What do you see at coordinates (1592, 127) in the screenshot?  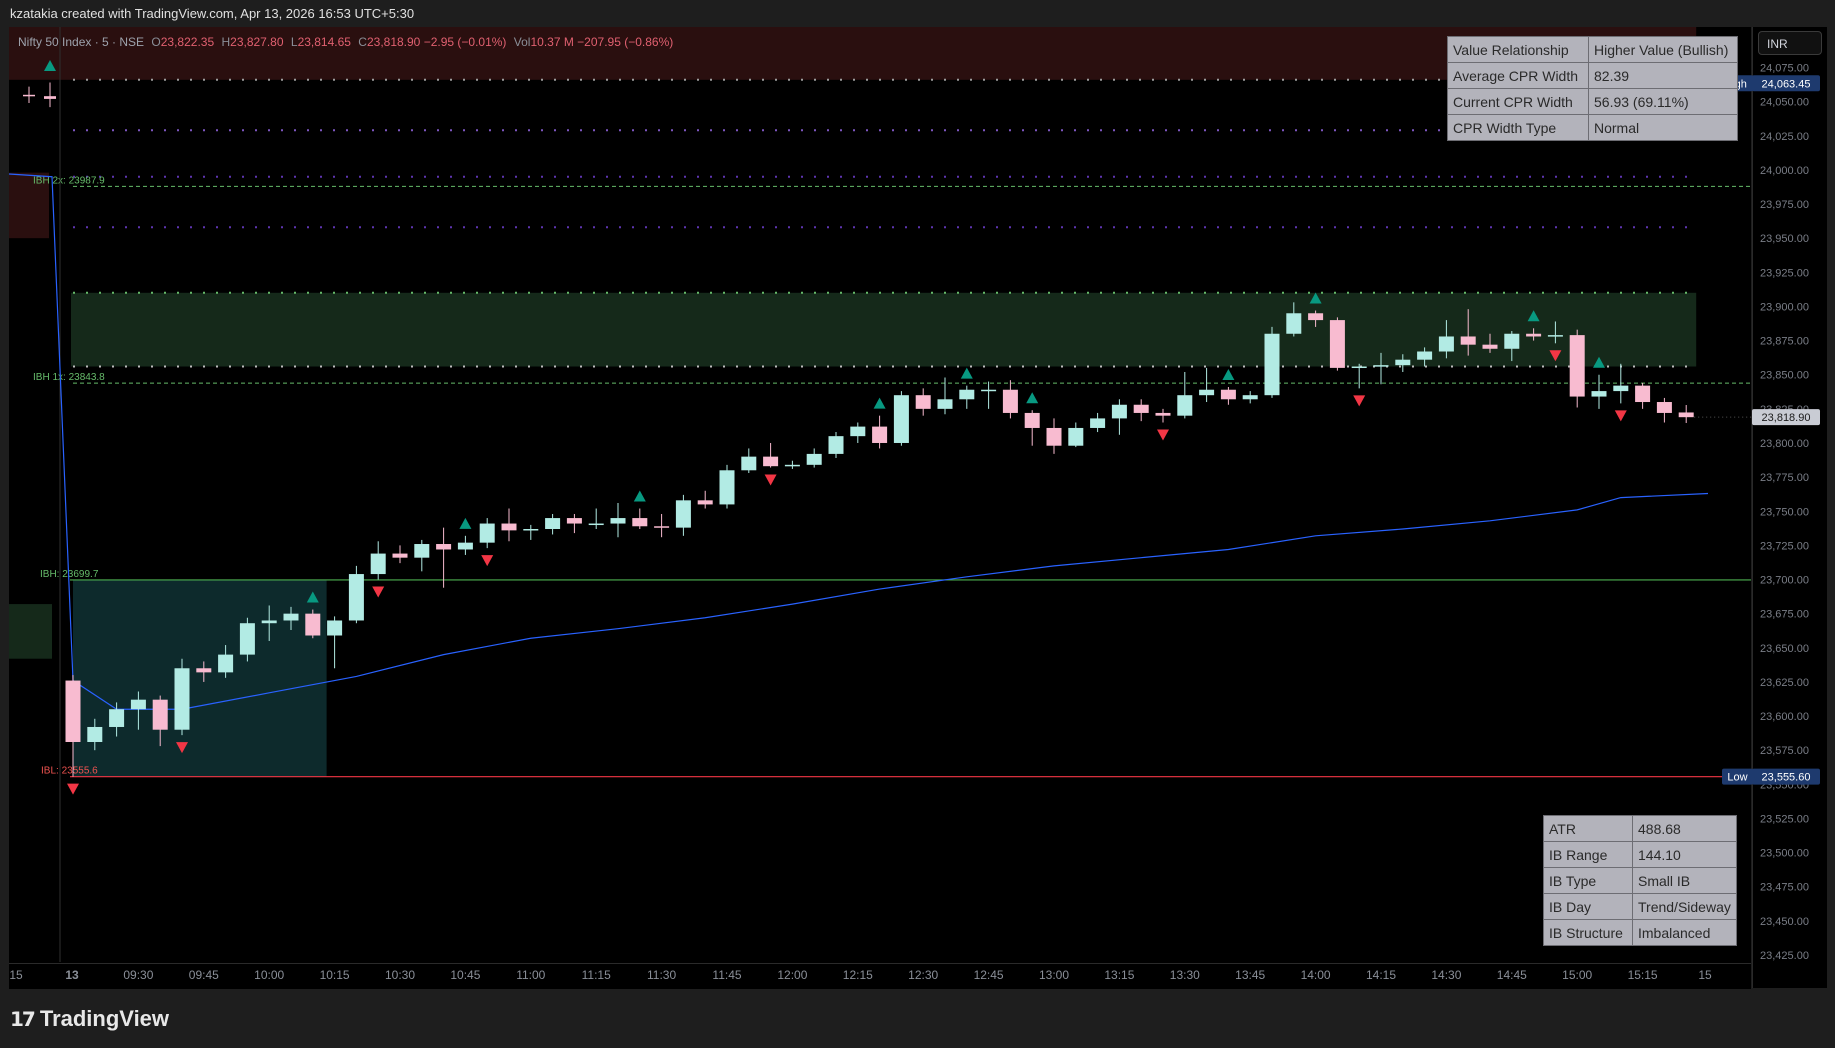 I see `table-row: CPR Width Type Normal` at bounding box center [1592, 127].